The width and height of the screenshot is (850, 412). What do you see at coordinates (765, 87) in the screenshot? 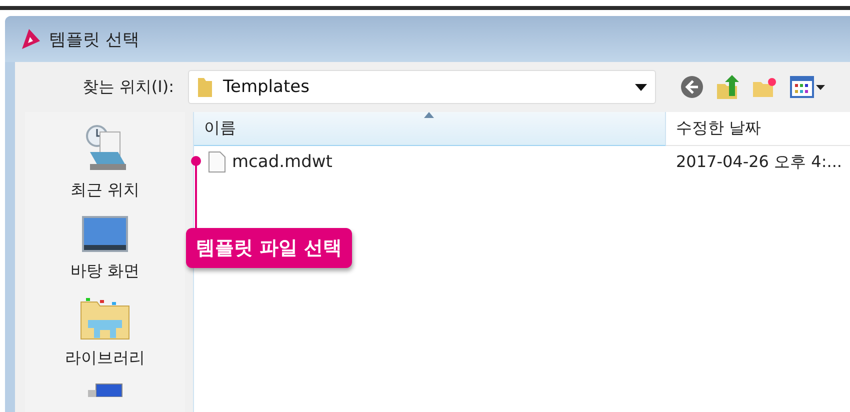
I see `new-folder-icon` at bounding box center [765, 87].